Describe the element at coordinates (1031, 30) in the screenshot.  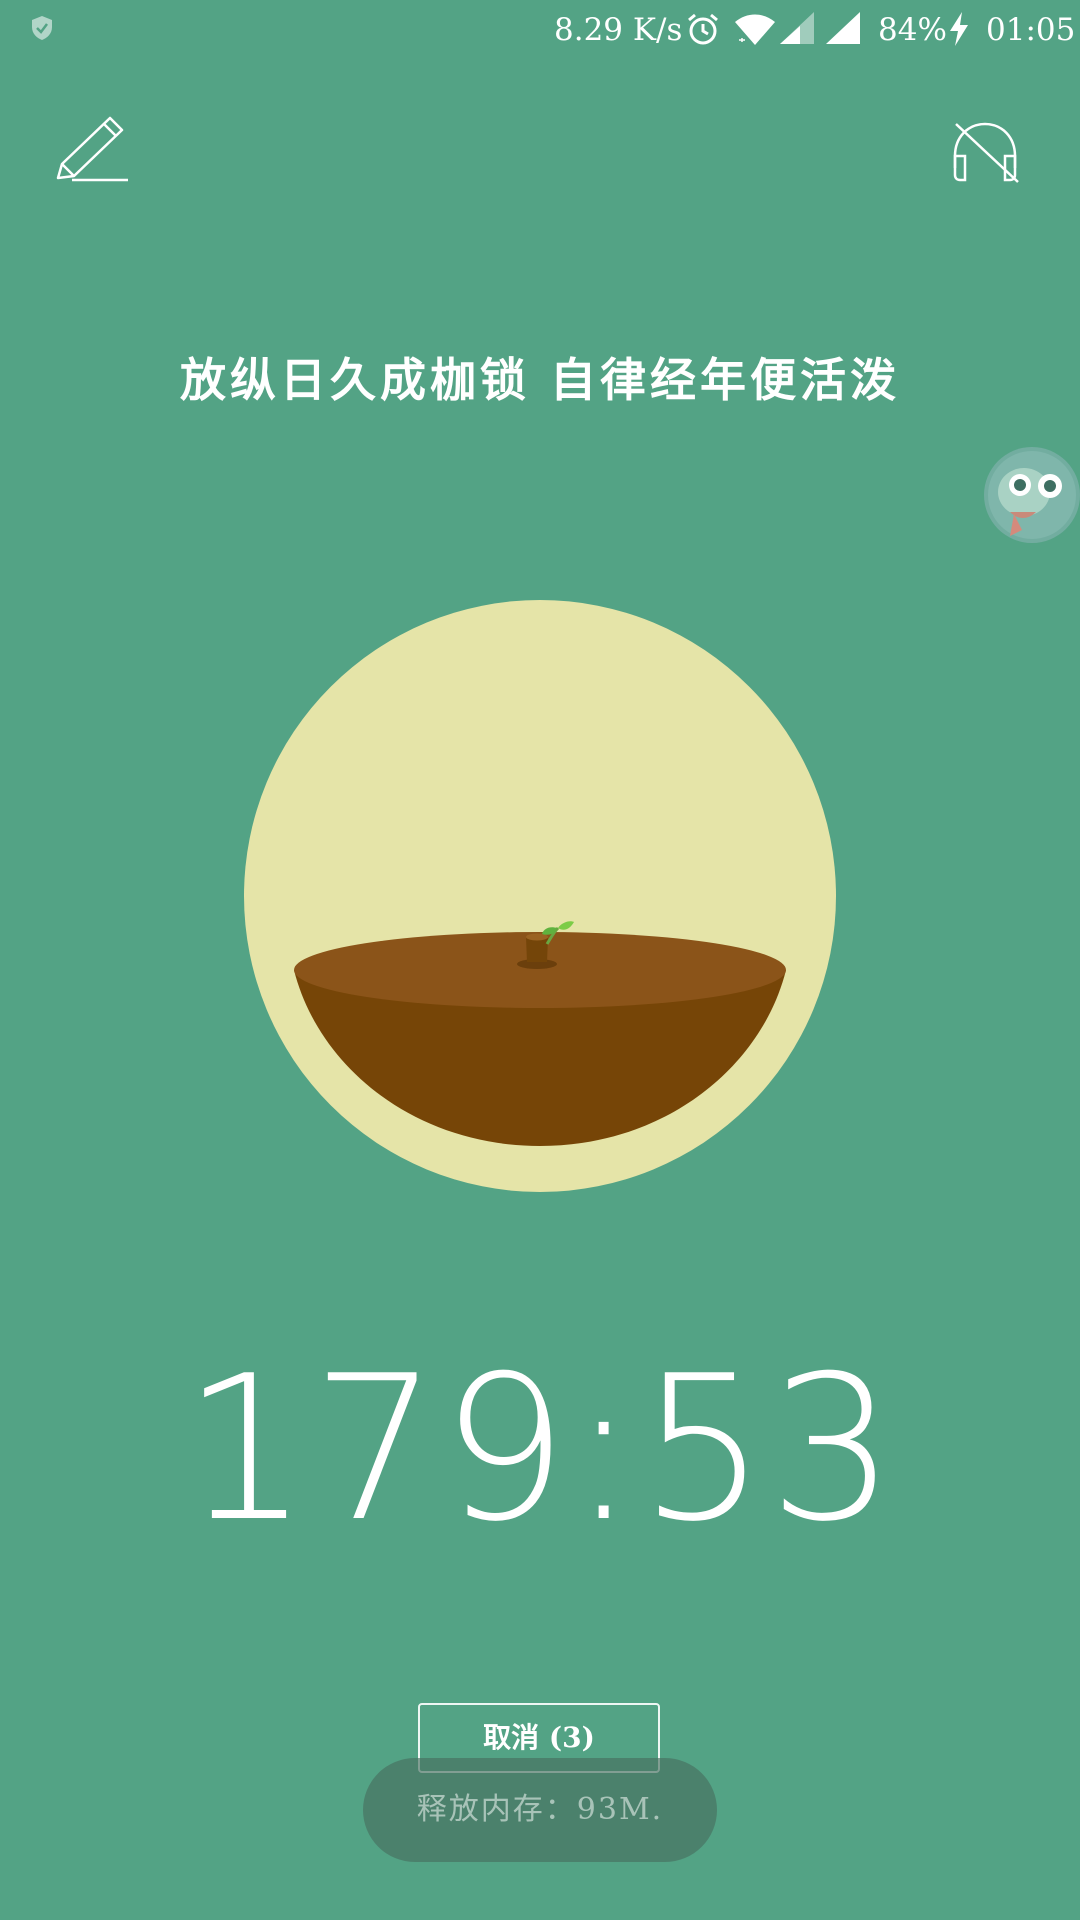
I see `clock: 01:05` at that location.